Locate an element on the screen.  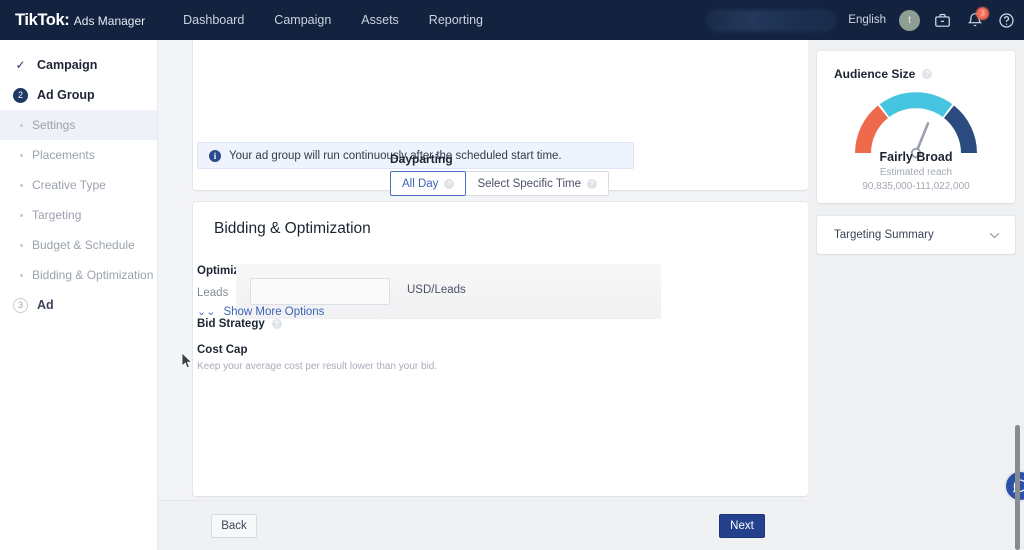
bell-icon: 3 is located at coordinates (977, 18).